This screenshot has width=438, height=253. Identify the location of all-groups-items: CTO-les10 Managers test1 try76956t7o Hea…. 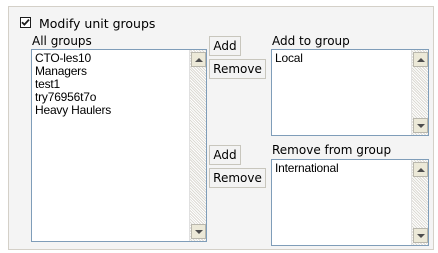
(110, 84).